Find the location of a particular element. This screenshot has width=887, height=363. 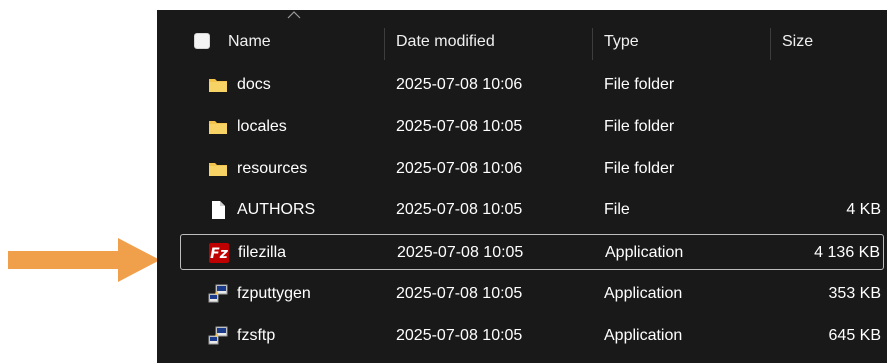

file-type: File is located at coordinates (617, 209).